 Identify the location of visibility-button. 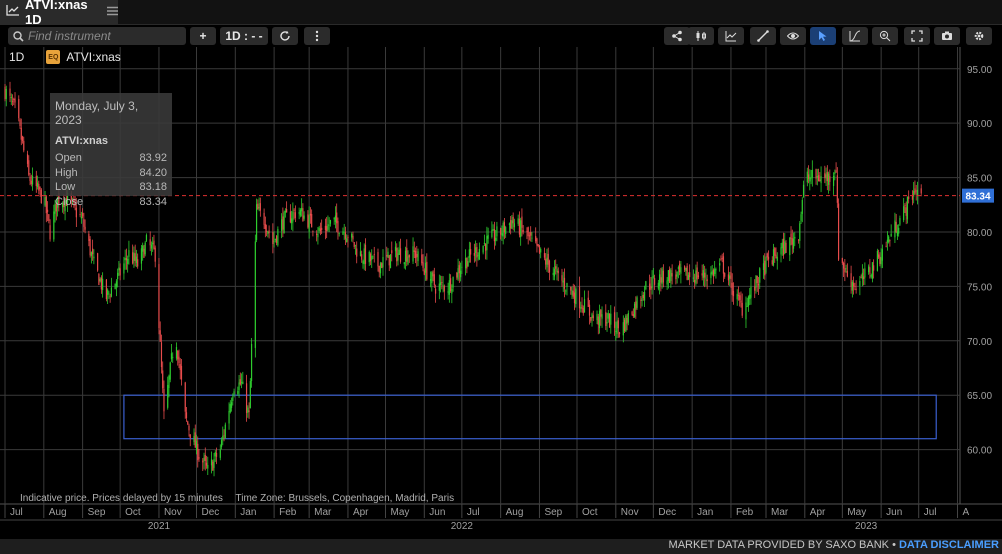
(793, 36).